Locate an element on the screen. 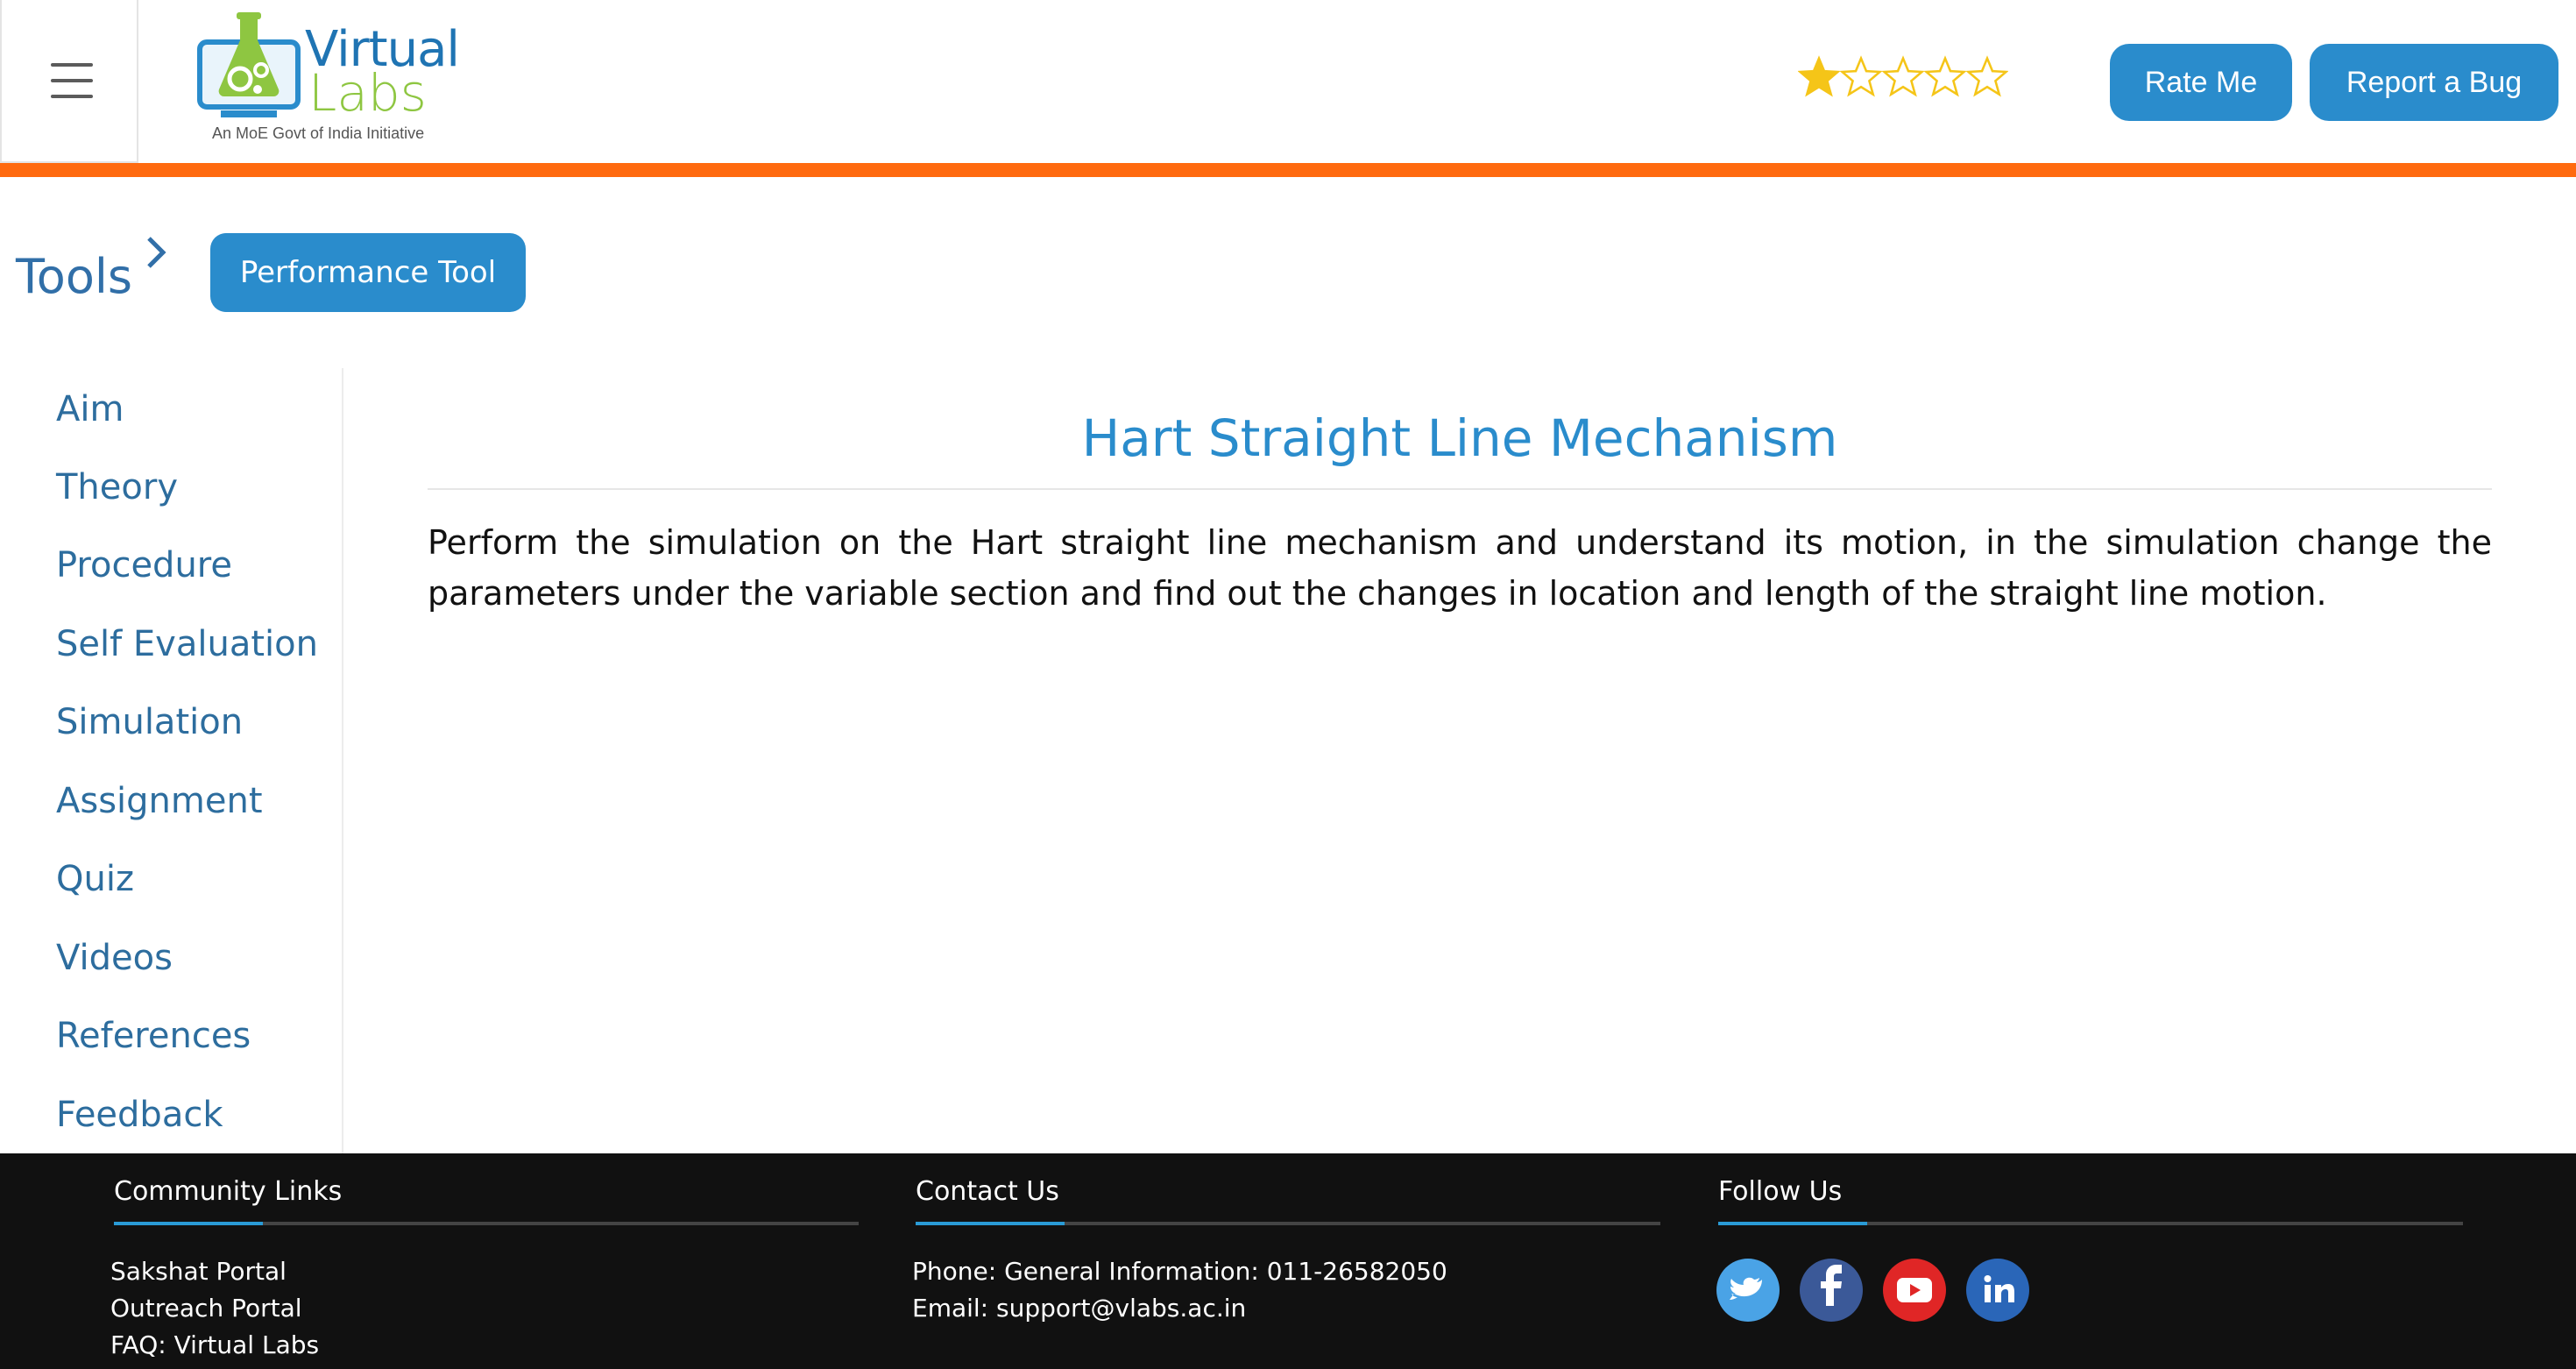  footer-link-outreach: Outreach Portal is located at coordinates (206, 1308).